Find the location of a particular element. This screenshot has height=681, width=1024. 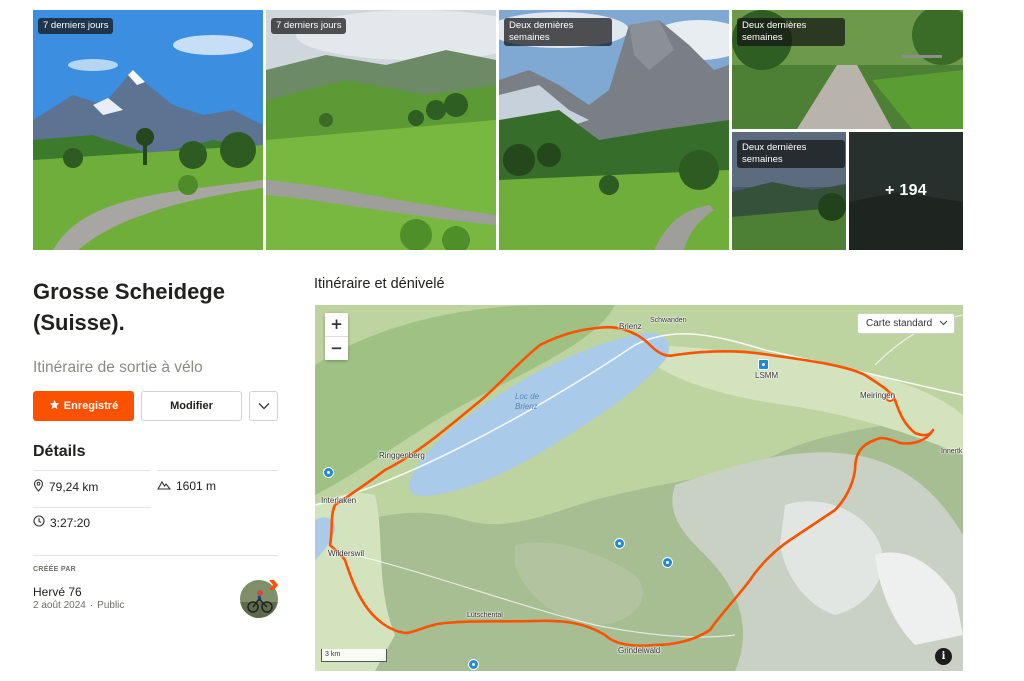

map-style-select: Carte standard is located at coordinates (906, 323).